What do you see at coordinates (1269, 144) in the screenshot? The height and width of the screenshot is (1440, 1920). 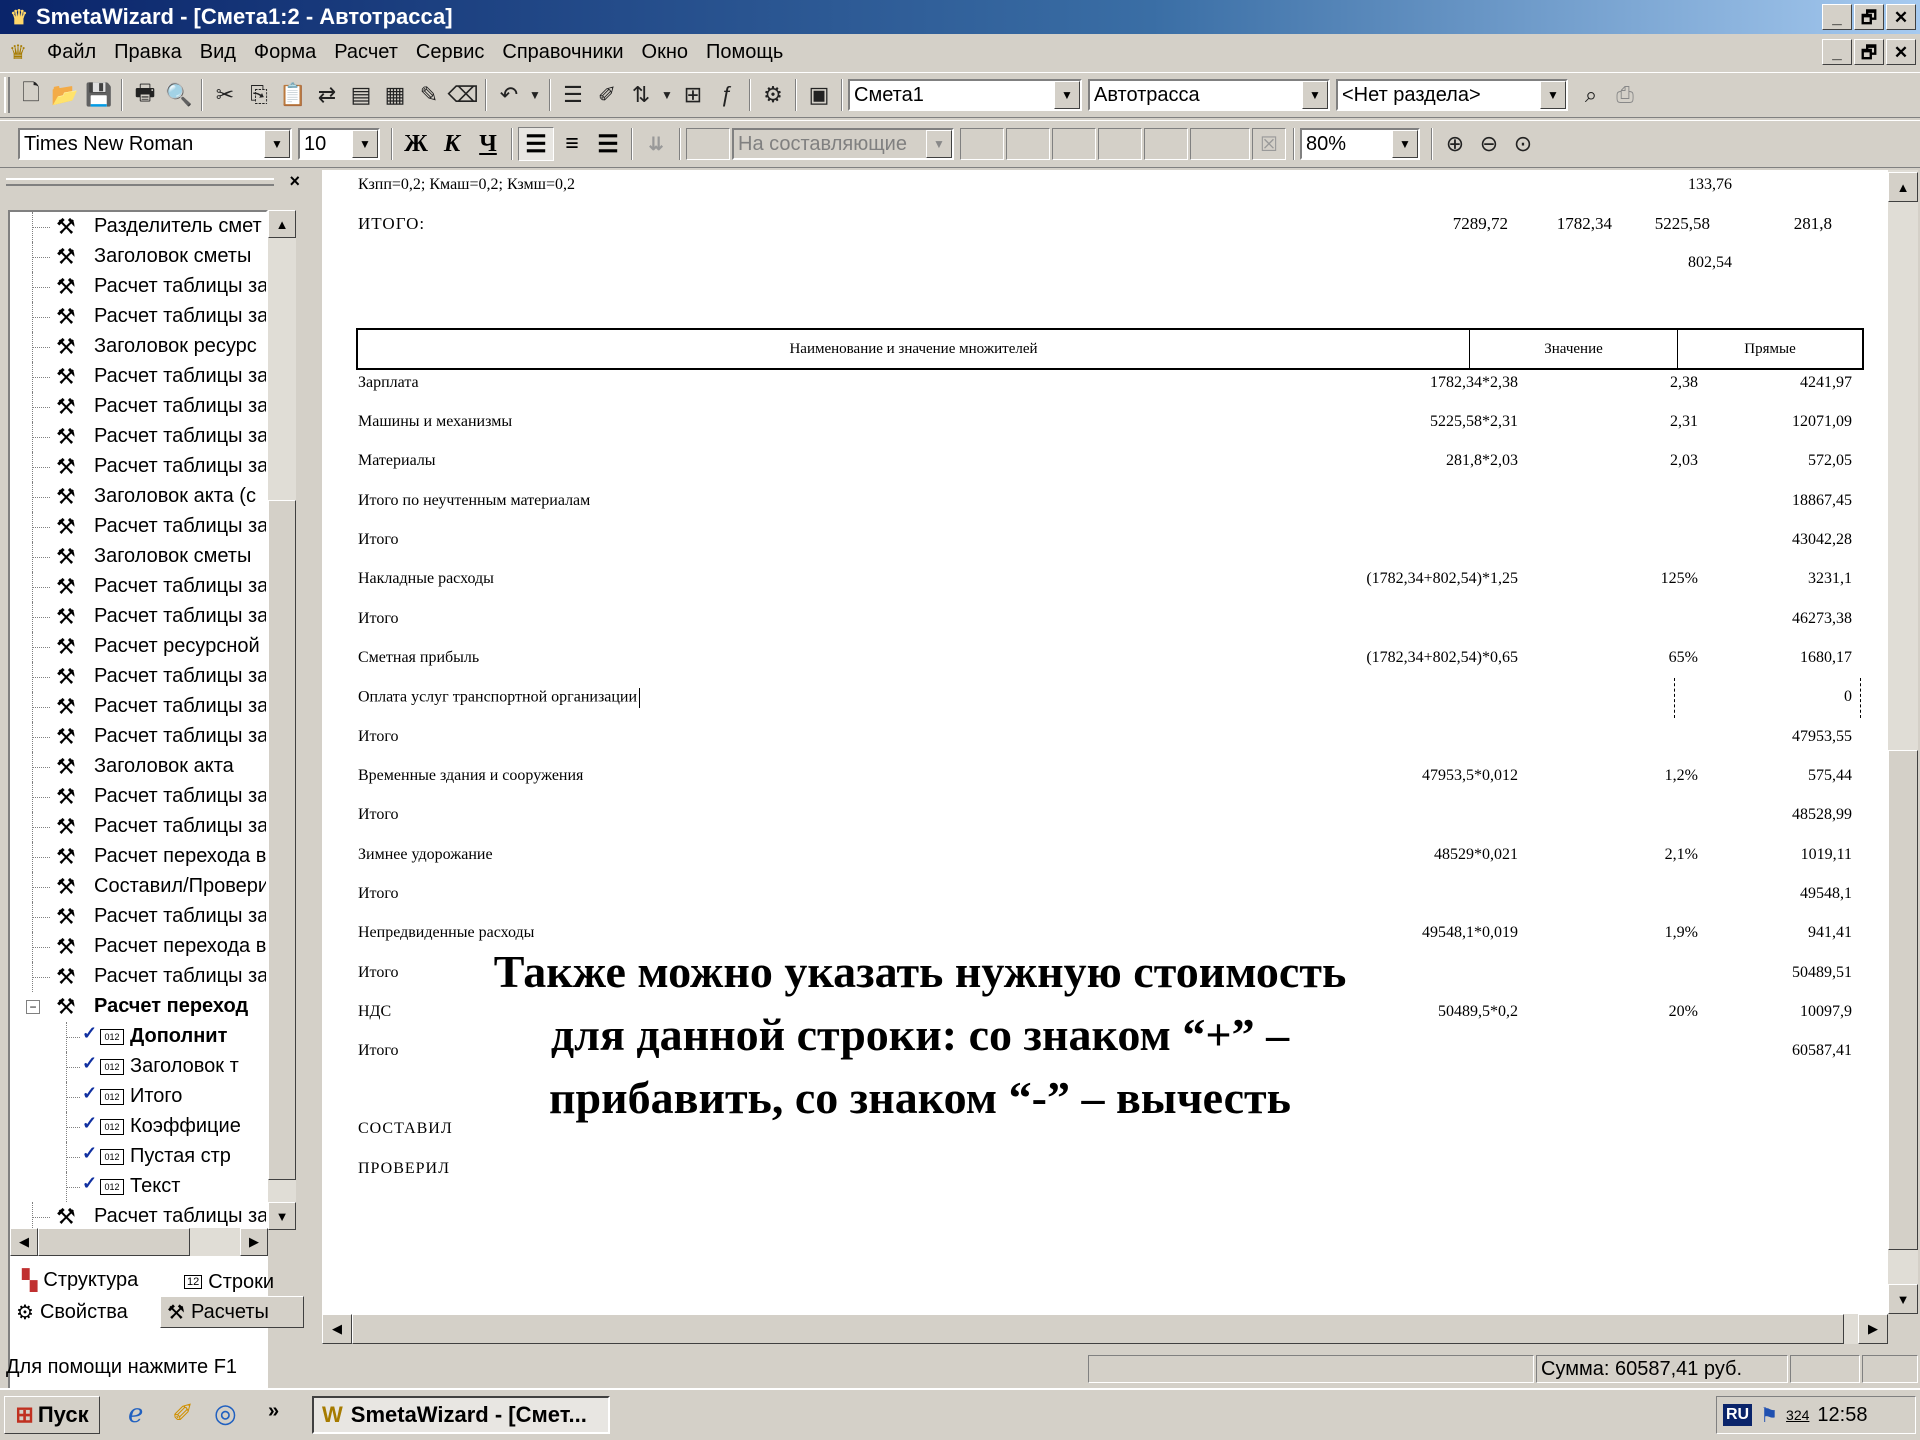 I see `checkbox-icon: ☒` at bounding box center [1269, 144].